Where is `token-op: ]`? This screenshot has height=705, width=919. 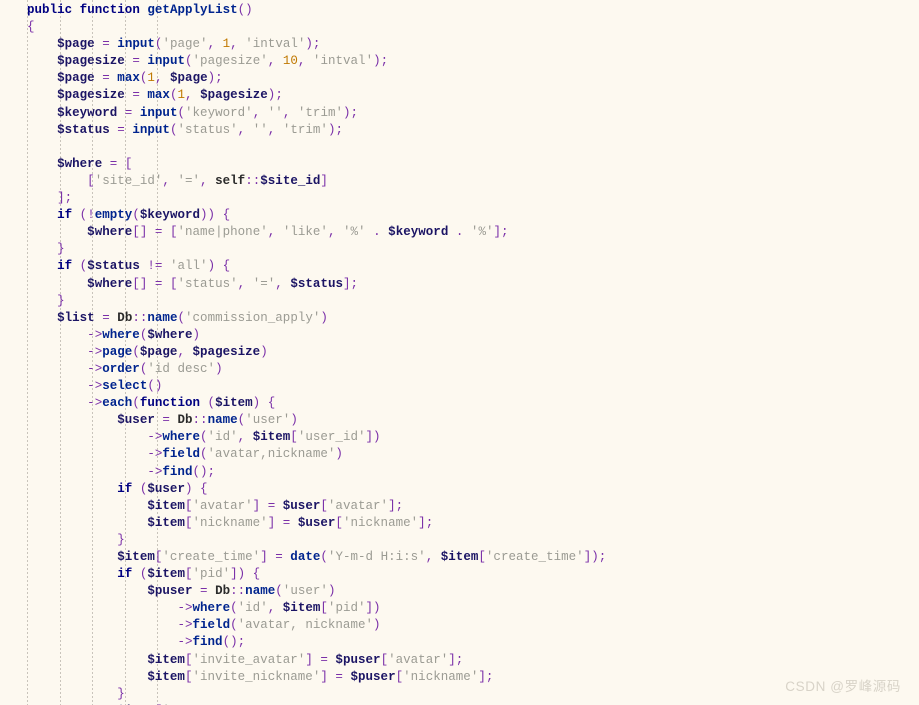 token-op: ] is located at coordinates (268, 557).